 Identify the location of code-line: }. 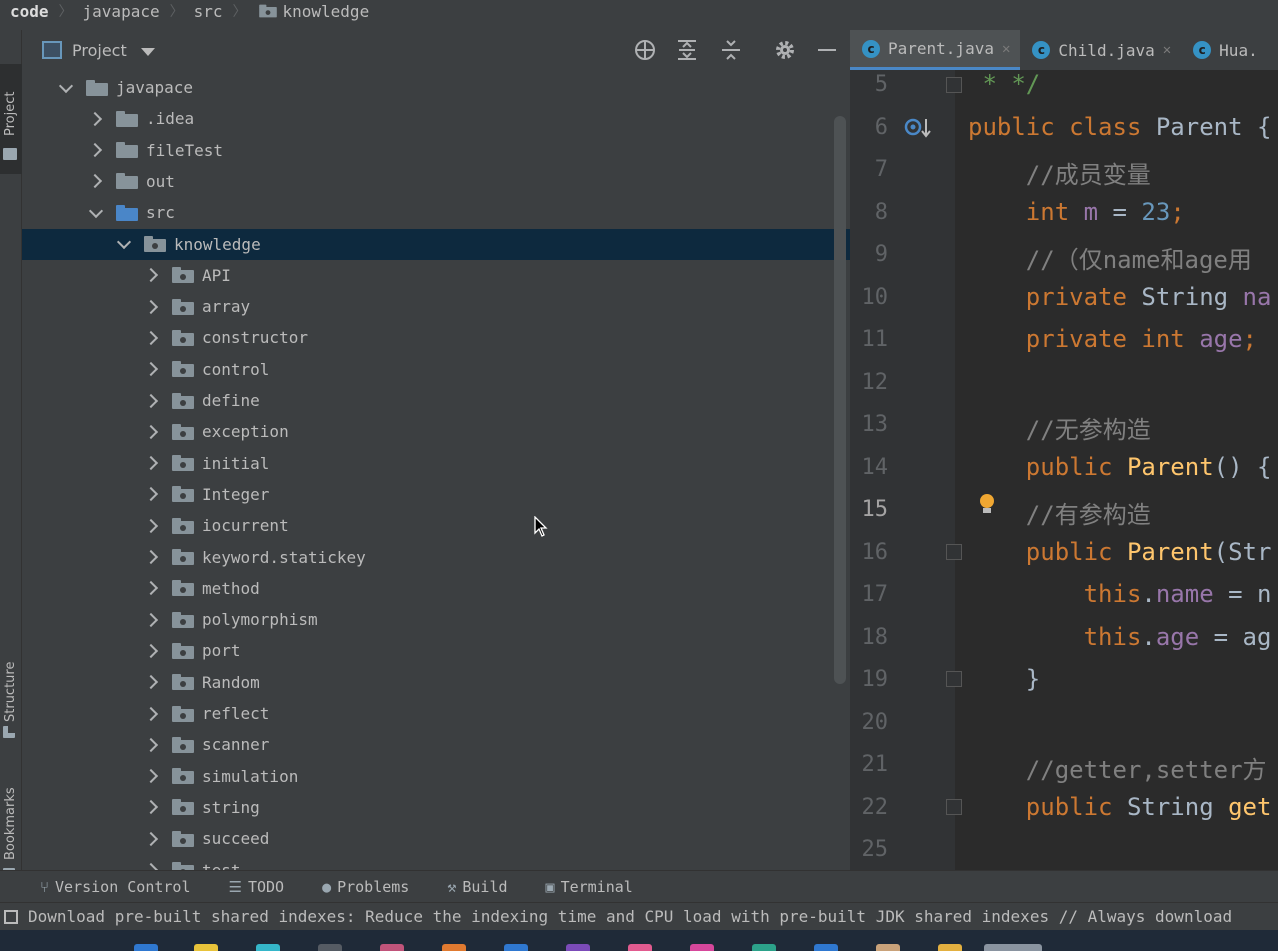
(1004, 679).